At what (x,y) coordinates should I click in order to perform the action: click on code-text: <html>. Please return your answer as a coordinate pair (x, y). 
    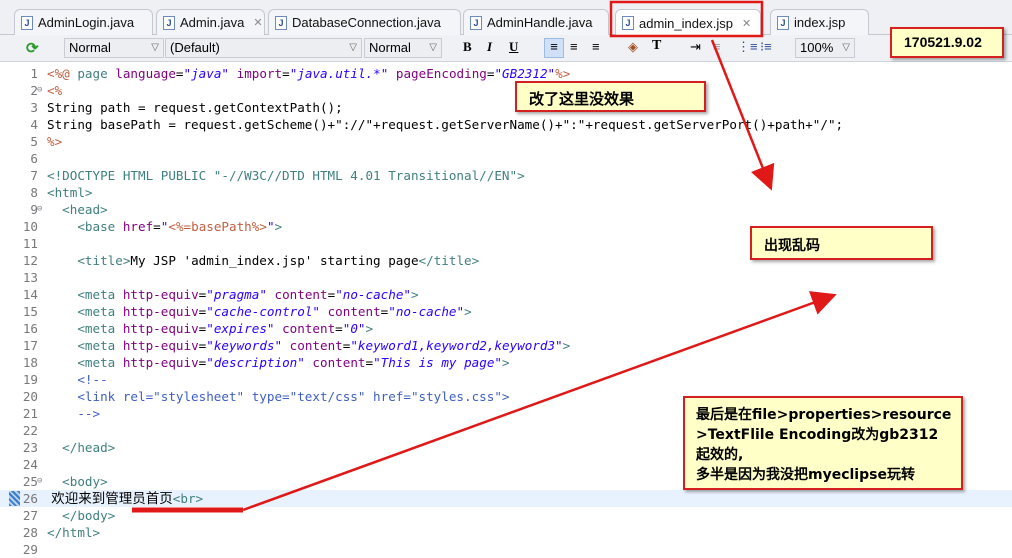
    Looking at the image, I should click on (70, 192).